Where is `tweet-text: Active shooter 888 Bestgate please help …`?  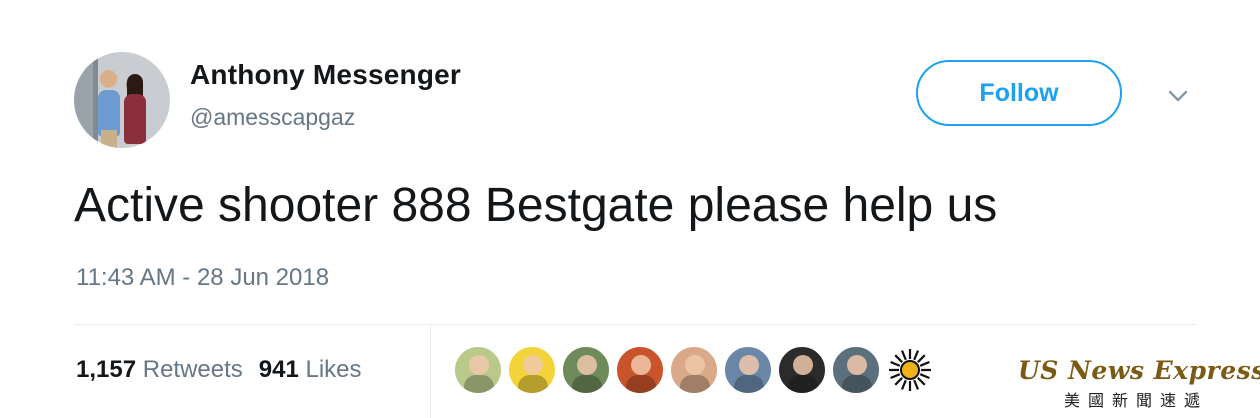 tweet-text: Active shooter 888 Bestgate please help … is located at coordinates (536, 205).